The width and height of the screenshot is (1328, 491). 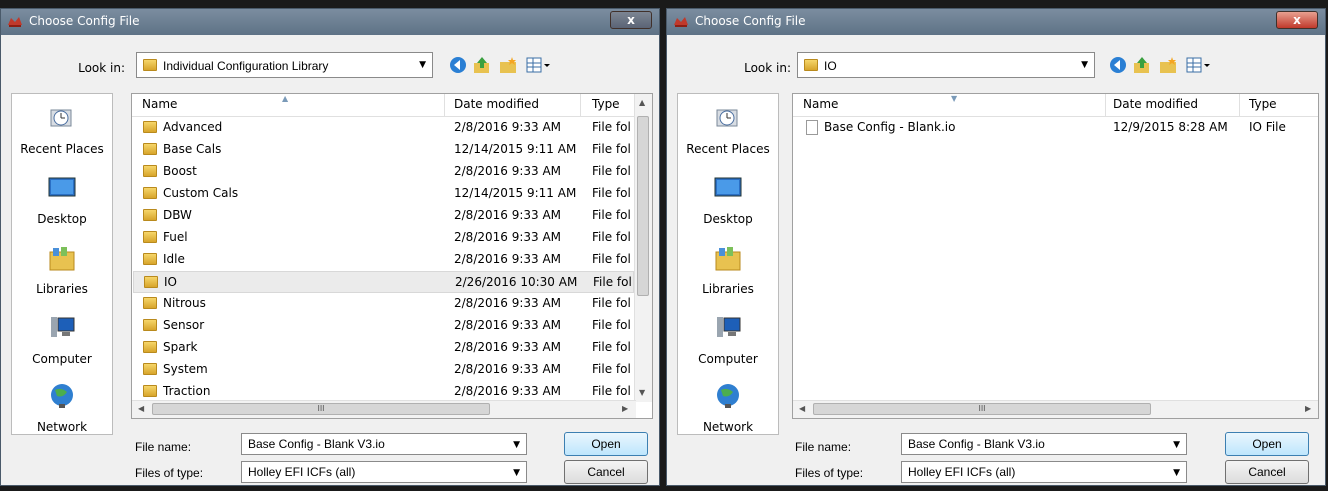 I want to click on left-col-date: Date modified, so click(x=496, y=104).